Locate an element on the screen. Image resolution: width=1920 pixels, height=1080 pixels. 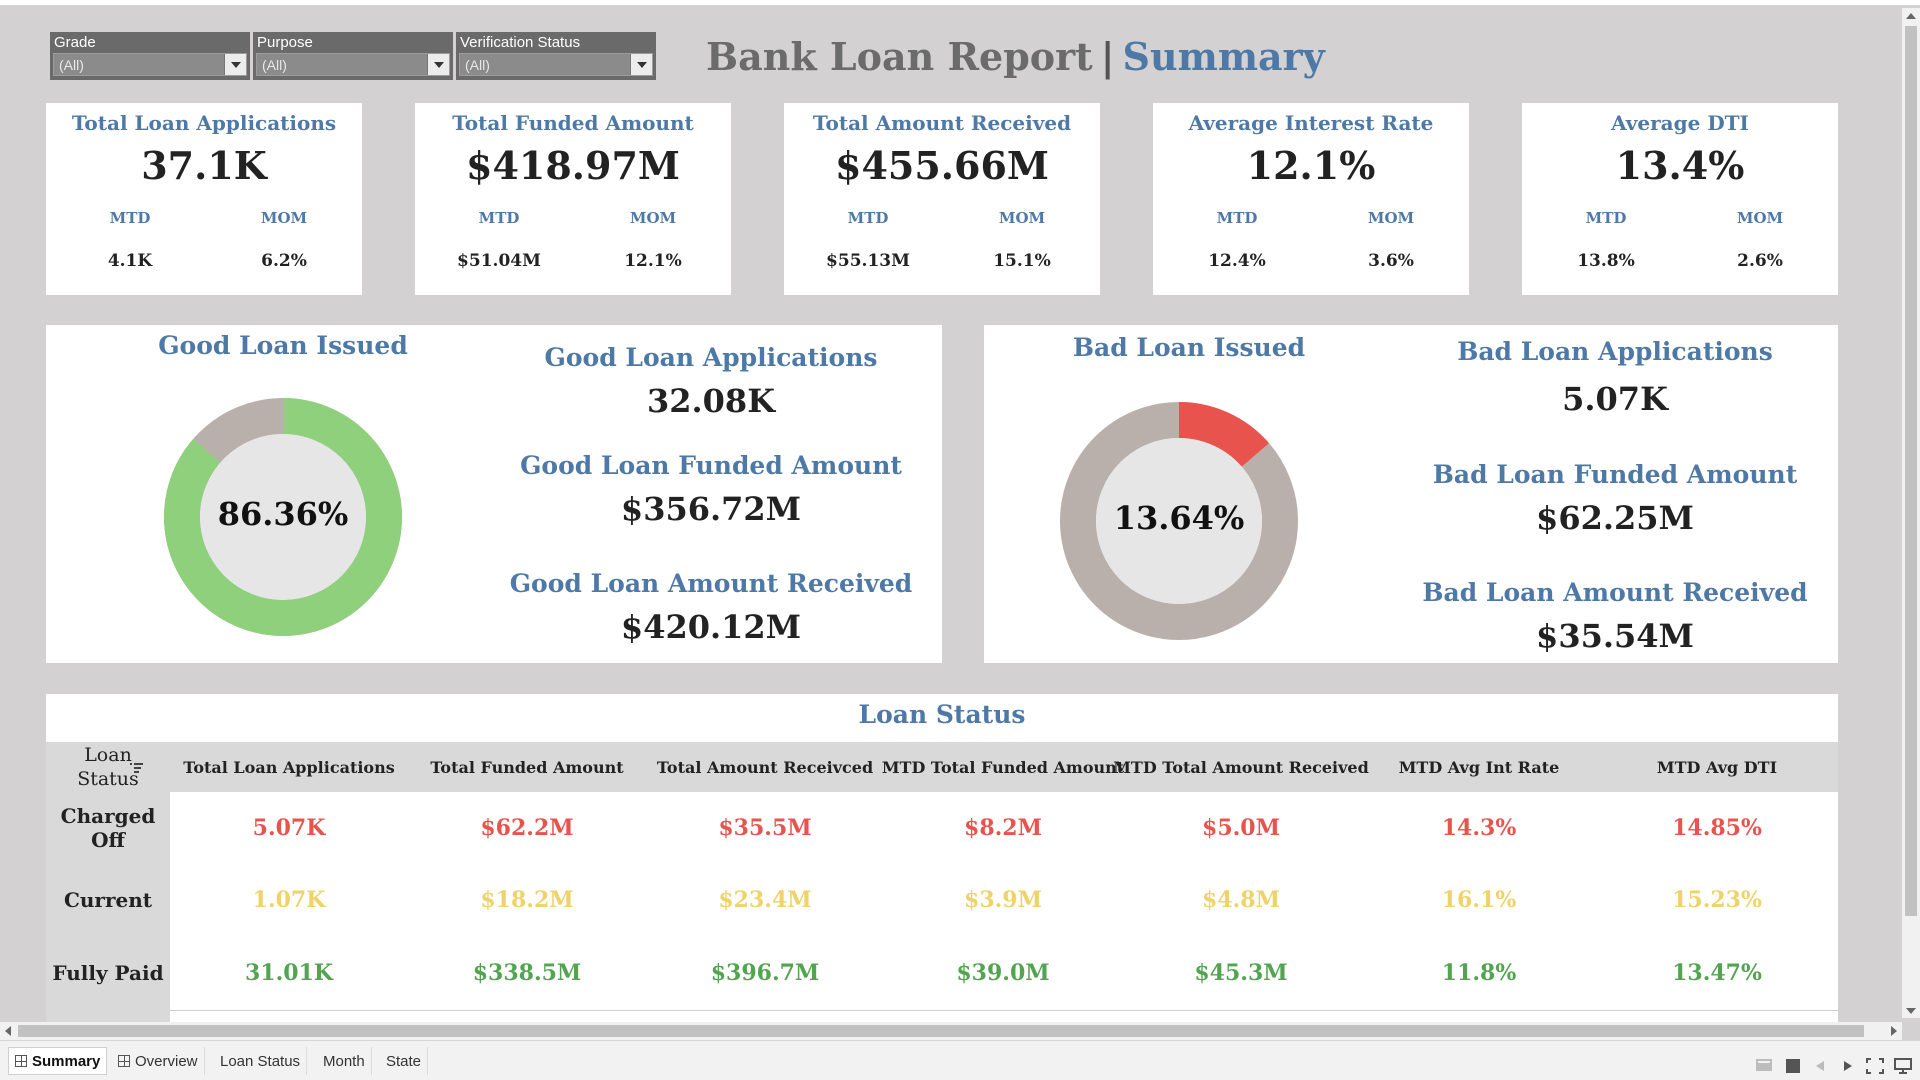
column-header: Total Loan Applications is located at coordinates (289, 767).